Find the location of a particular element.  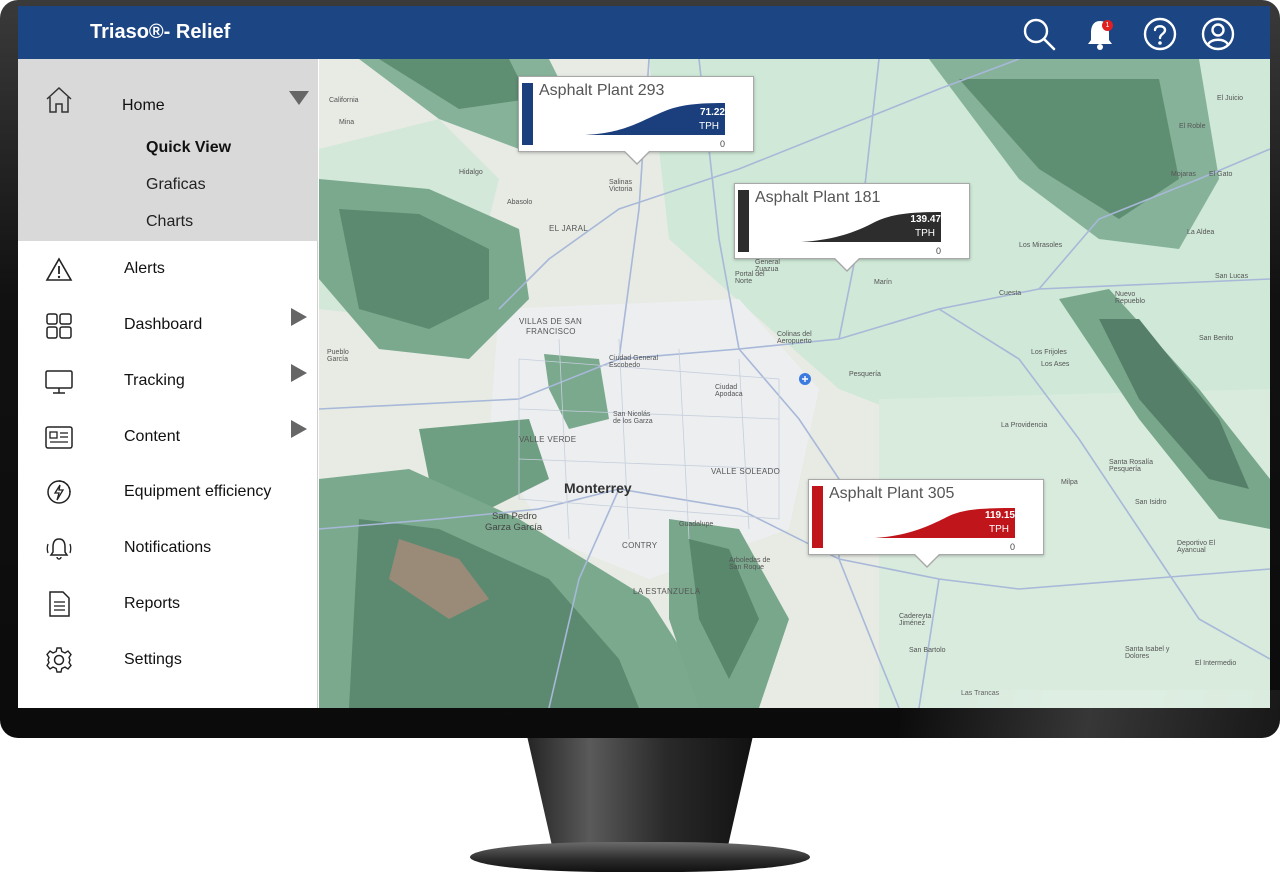

map-label-pueblo-garcia: Pueblo García is located at coordinates (338, 356).